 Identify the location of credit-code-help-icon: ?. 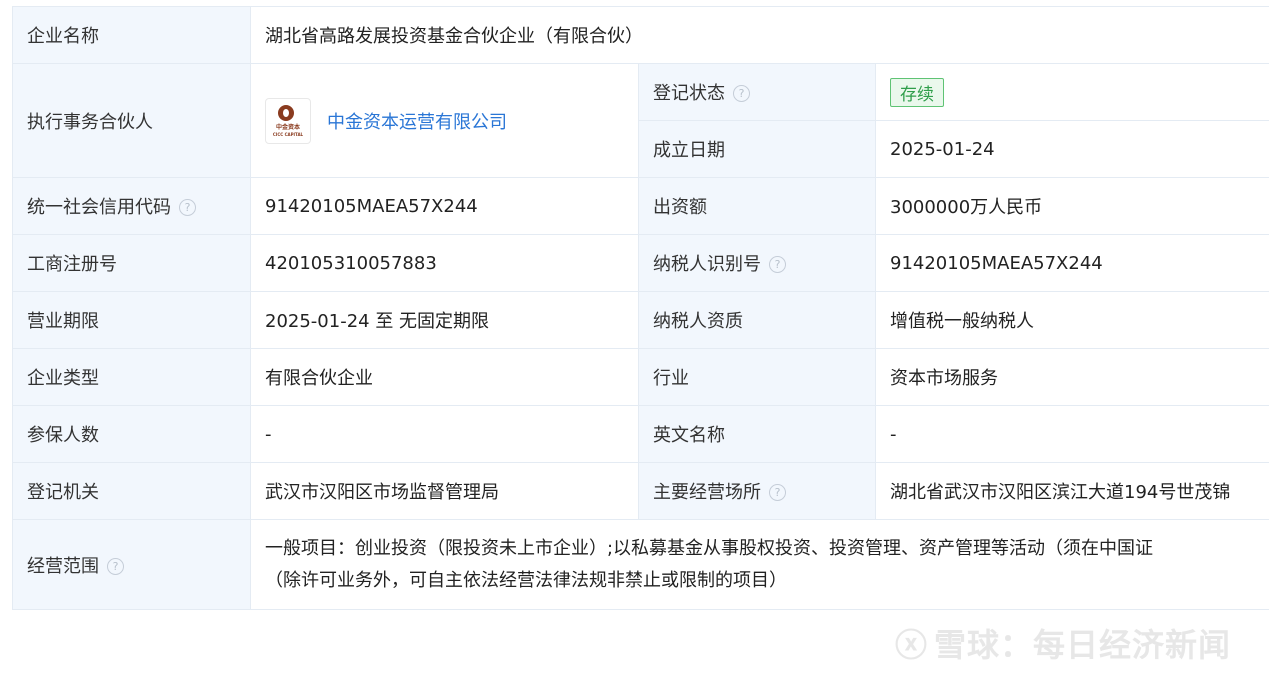
(187, 207).